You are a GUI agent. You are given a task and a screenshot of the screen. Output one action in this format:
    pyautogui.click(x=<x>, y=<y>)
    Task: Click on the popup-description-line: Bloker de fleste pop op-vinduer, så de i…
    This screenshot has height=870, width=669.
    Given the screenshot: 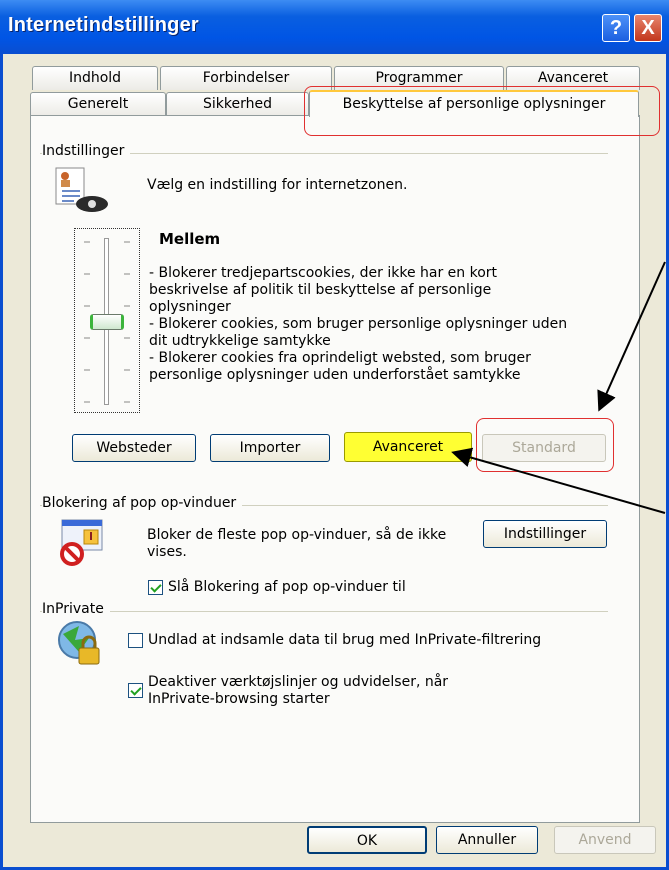 What is the action you would take?
    pyautogui.click(x=297, y=535)
    